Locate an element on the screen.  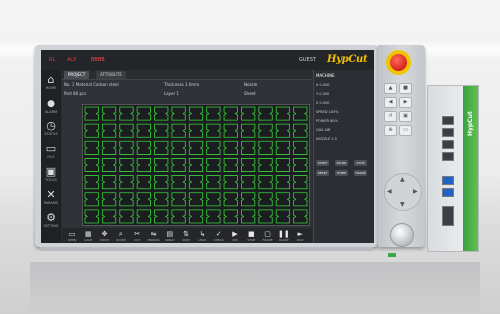
toolbar-button-sim: ▶ SIM is located at coordinates (235, 236).